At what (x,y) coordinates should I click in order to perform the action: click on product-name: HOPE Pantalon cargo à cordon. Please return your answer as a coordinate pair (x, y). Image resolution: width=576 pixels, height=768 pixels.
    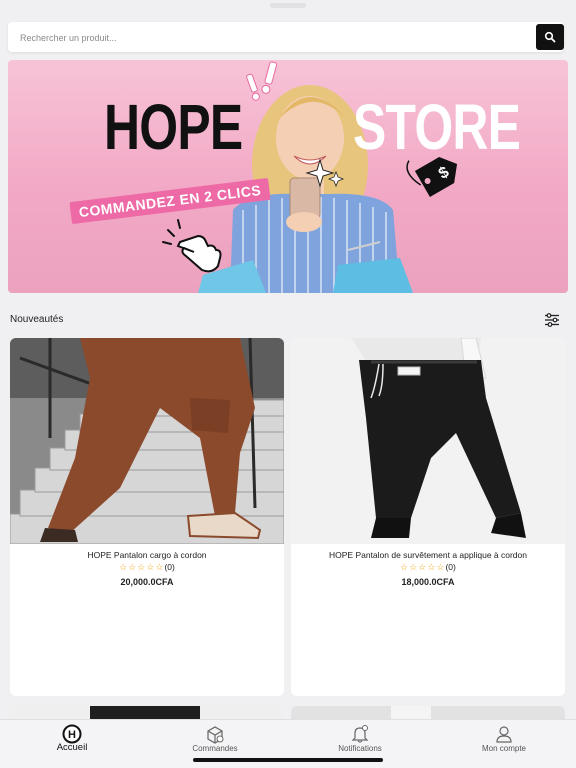
    Looking at the image, I should click on (147, 555).